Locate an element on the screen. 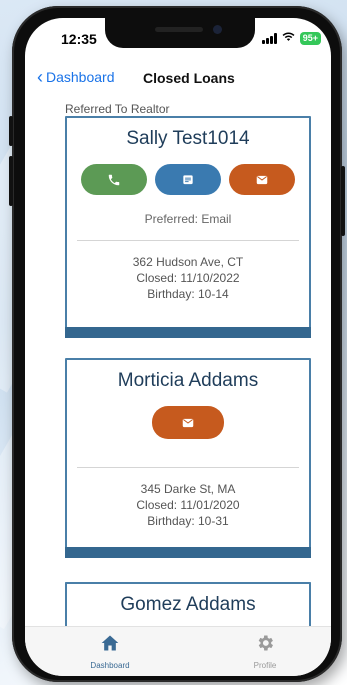 The height and width of the screenshot is (685, 347). back-button-label: Dashboard is located at coordinates (80, 77).